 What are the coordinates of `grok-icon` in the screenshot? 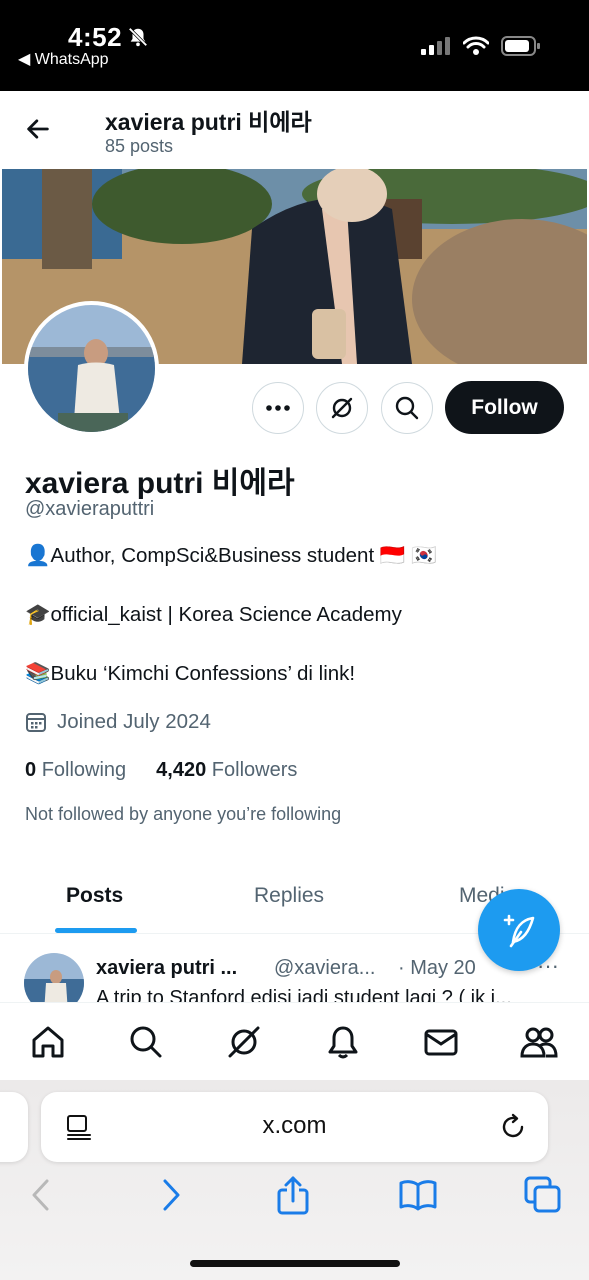 It's located at (342, 408).